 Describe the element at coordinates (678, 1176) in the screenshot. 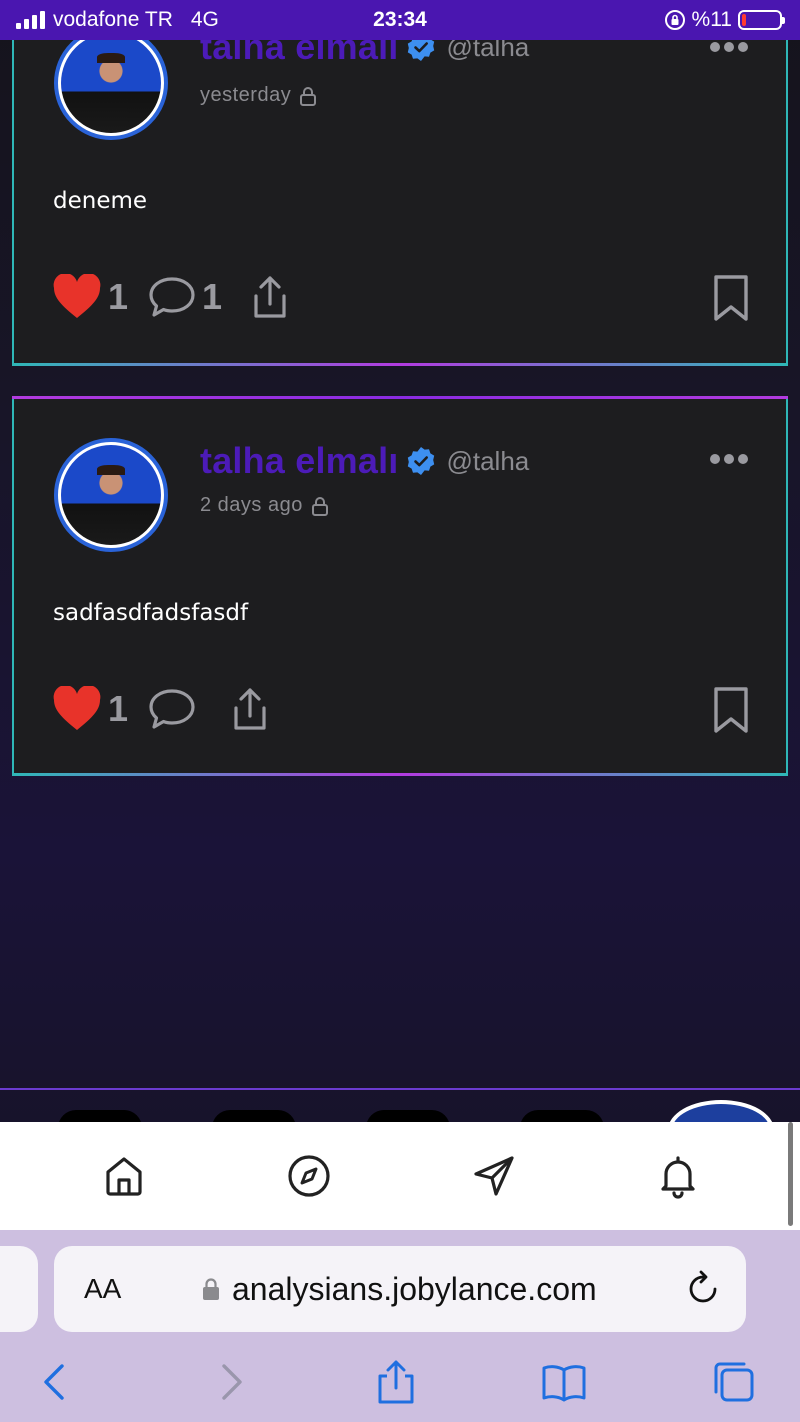

I see `bell-icon` at that location.